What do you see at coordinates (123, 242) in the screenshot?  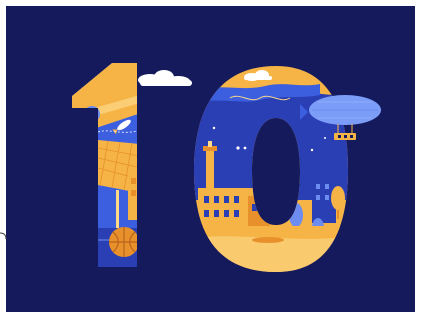 I see `basketball-icon` at bounding box center [123, 242].